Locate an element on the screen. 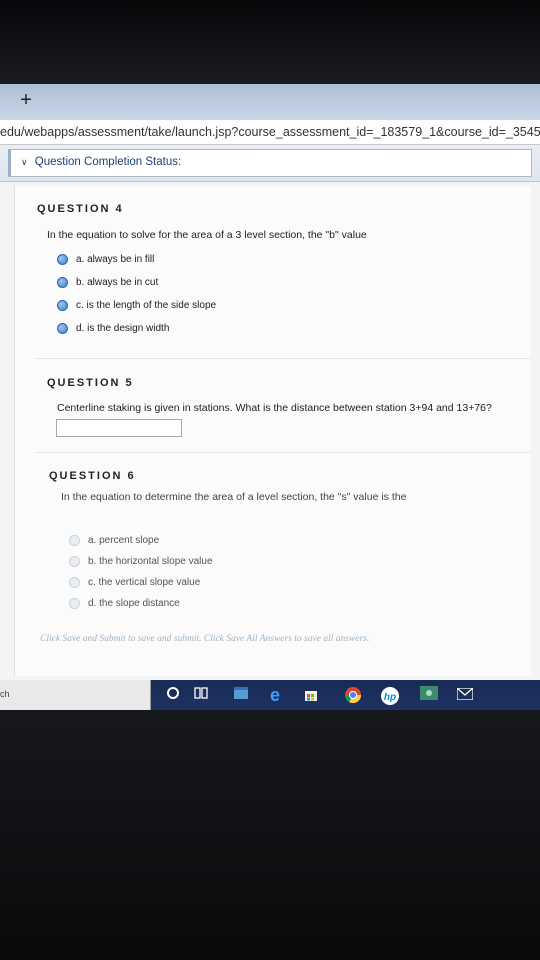 The image size is (540, 960). tab-bar: + is located at coordinates (270, 102).